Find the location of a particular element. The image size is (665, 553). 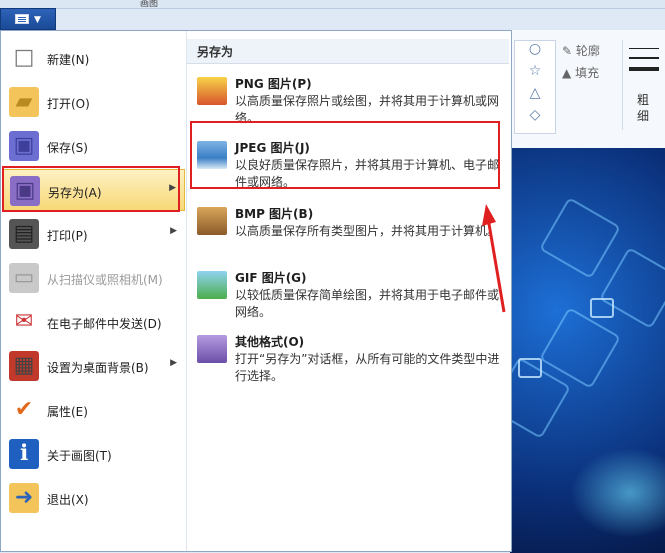

gif-image-icon is located at coordinates (212, 285).